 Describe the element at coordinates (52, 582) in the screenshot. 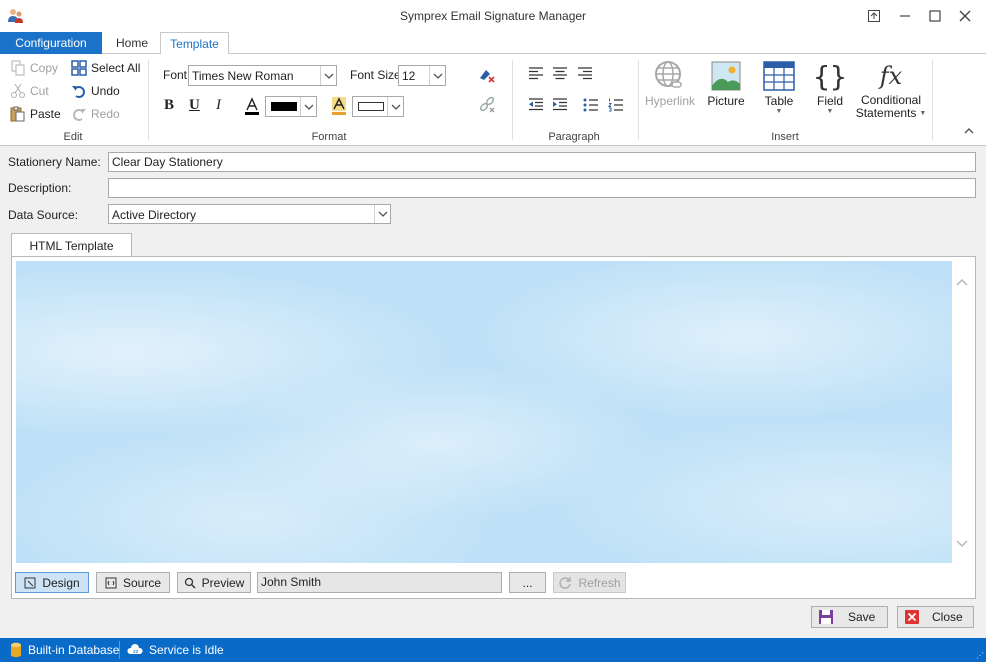

I see `design-mode-button: Design` at that location.